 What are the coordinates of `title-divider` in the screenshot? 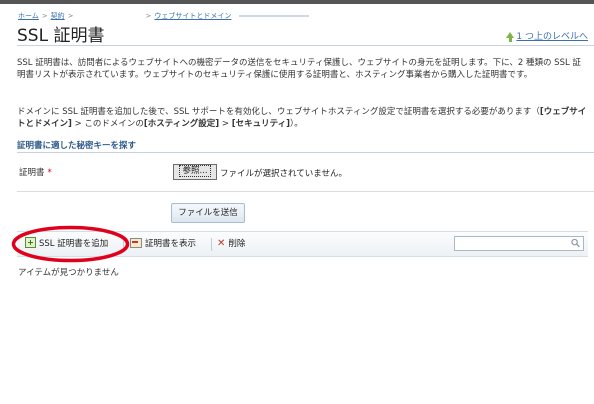 It's located at (305, 45).